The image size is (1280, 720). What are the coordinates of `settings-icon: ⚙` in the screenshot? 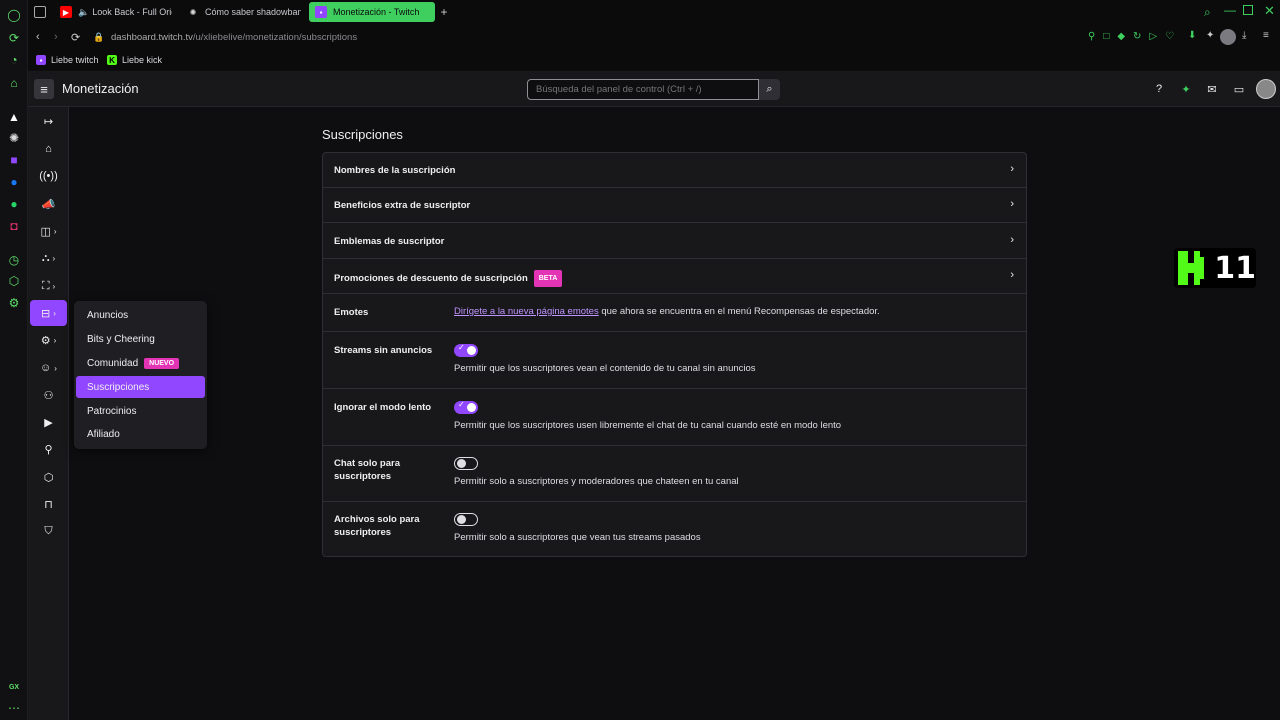 It's located at (14, 303).